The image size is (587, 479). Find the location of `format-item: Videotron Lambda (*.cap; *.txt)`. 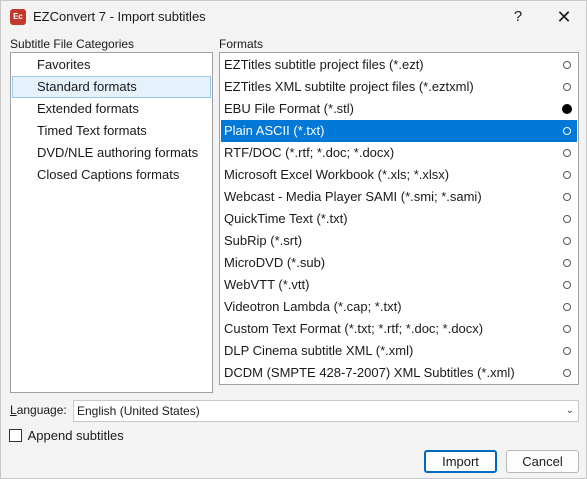

format-item: Videotron Lambda (*.cap; *.txt) is located at coordinates (399, 307).